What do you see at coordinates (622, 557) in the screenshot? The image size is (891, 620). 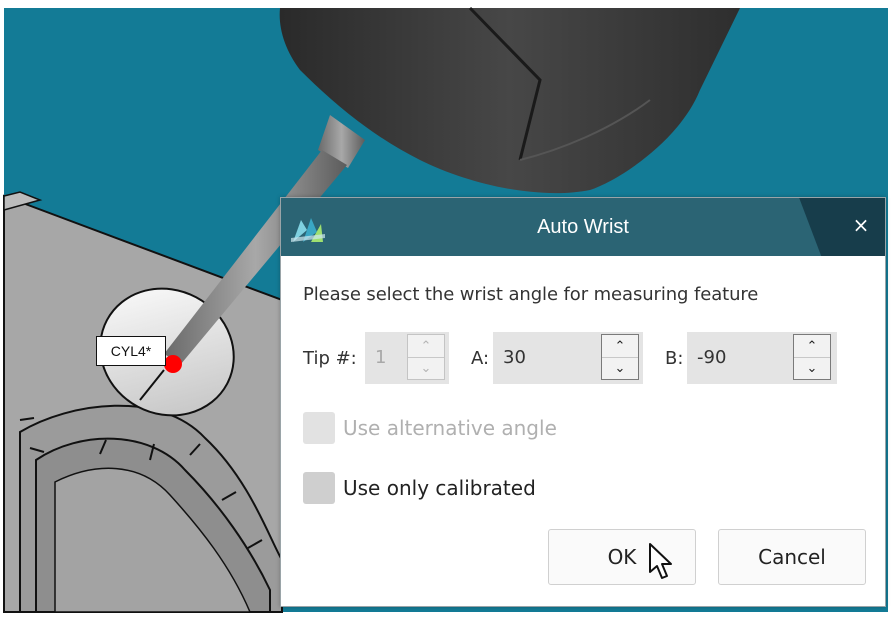 I see `ok-button: OK` at bounding box center [622, 557].